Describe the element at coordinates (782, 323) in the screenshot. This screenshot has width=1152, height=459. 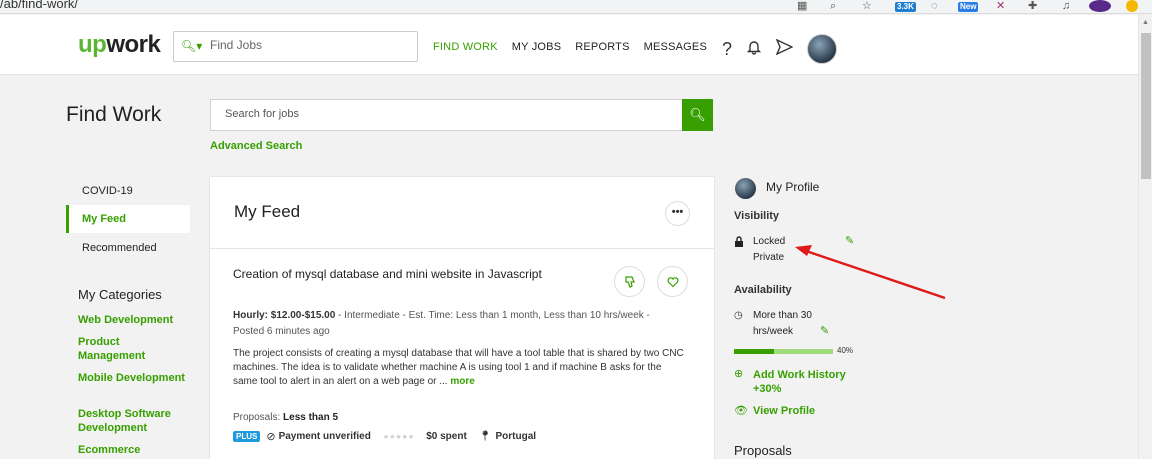
I see `availability-status: More than 30 hrs/week` at that location.